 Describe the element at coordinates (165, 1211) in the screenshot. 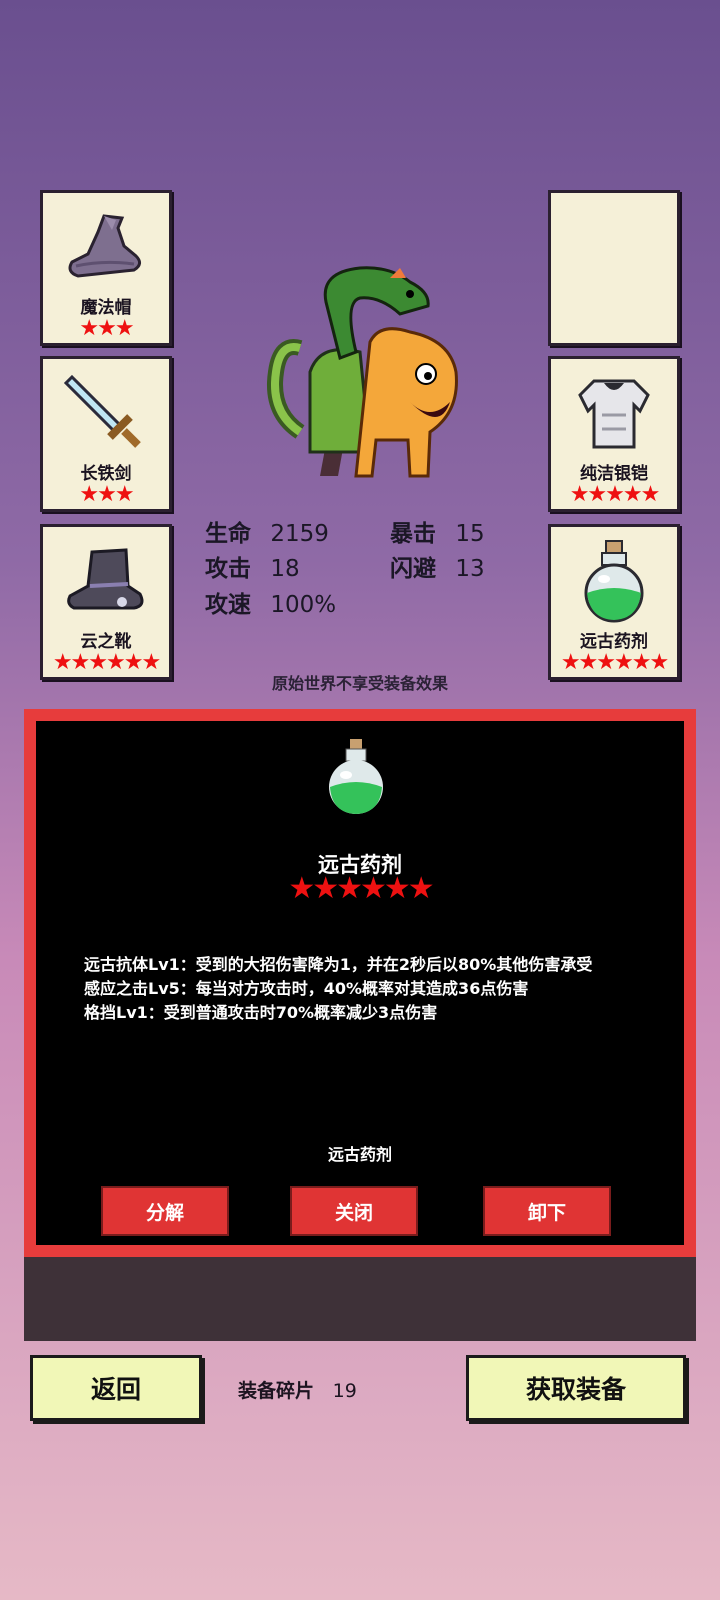

I see `decompose-button: 分解` at that location.